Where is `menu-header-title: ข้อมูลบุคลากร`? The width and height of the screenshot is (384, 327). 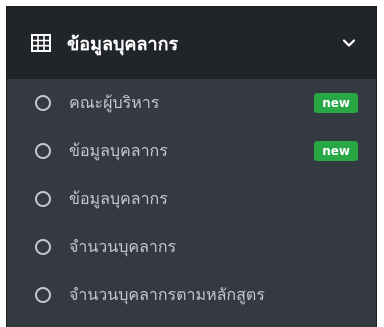
menu-header-title: ข้อมูลบุคลากร is located at coordinates (123, 44).